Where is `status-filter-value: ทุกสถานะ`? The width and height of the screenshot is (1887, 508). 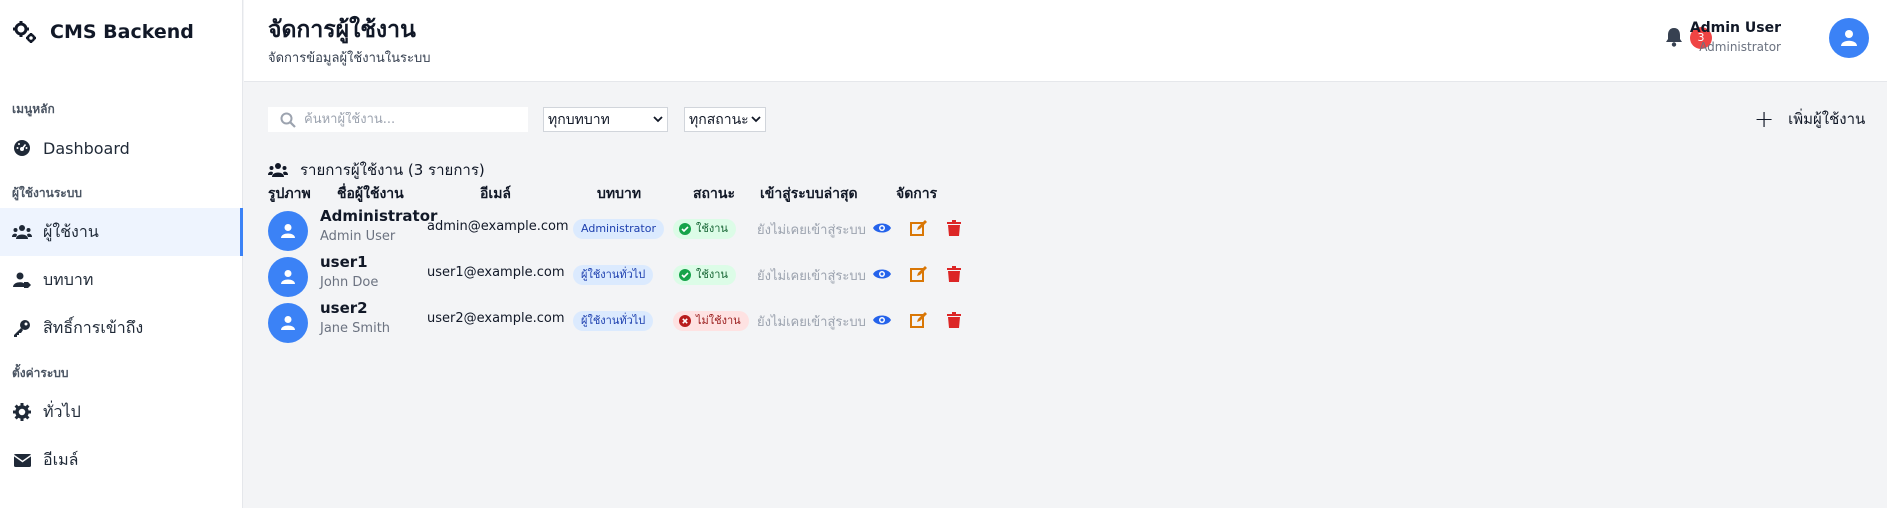
status-filter-value: ทุกสถานะ is located at coordinates (719, 119).